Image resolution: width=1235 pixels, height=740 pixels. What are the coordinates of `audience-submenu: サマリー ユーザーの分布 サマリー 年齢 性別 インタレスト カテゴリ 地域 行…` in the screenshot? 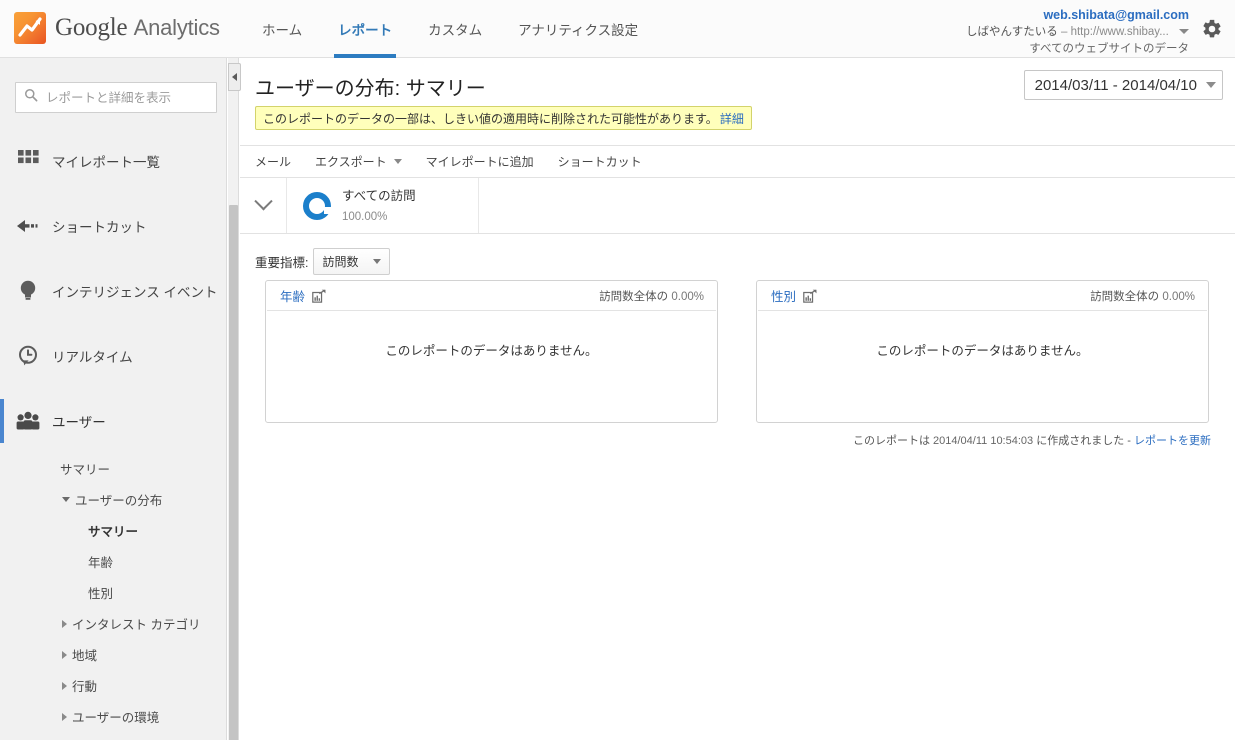 It's located at (113, 596).